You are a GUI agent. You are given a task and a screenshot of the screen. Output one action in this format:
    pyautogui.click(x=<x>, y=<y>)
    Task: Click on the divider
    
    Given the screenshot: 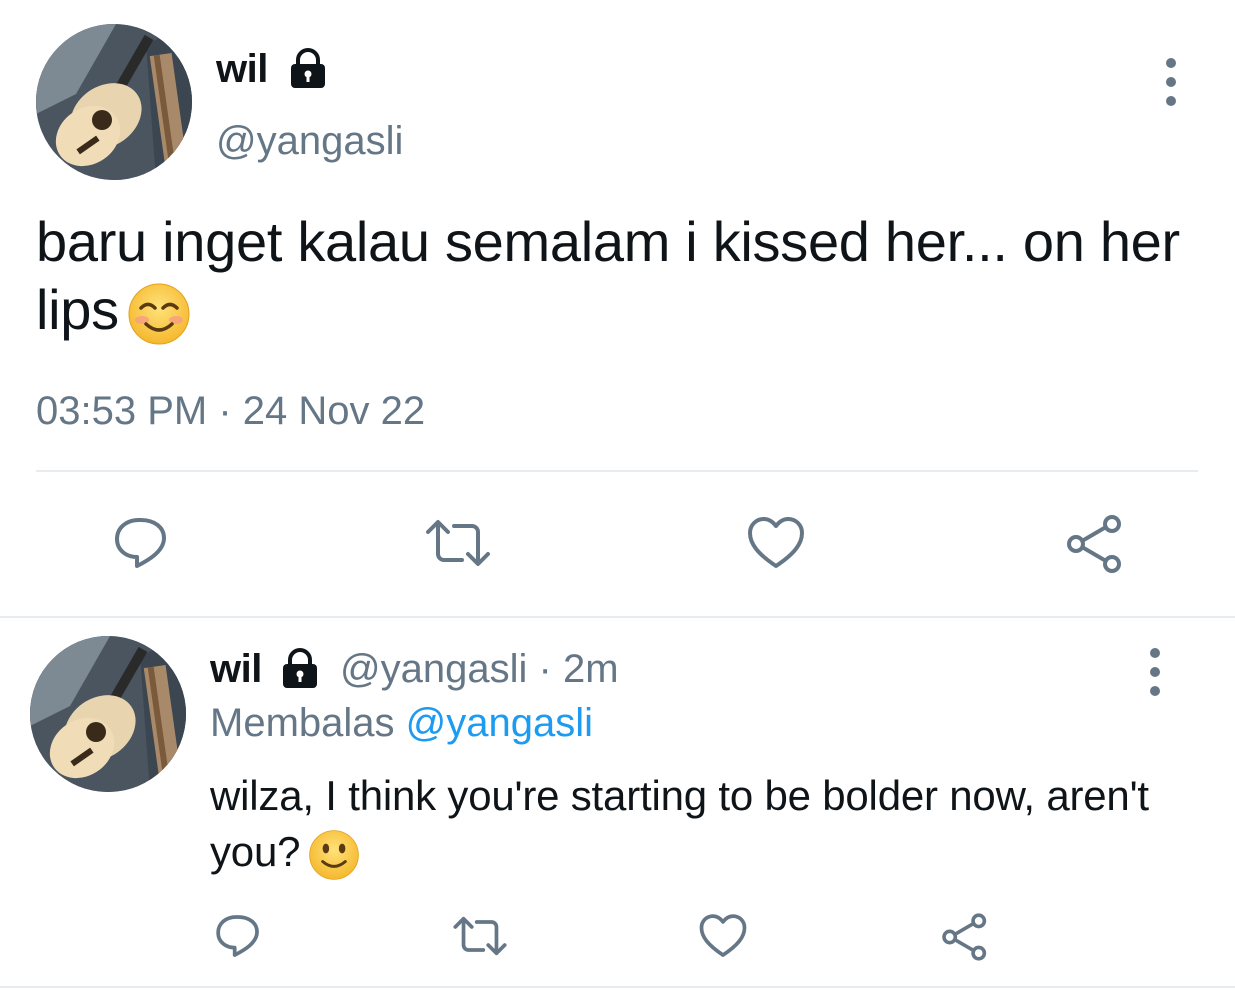 What is the action you would take?
    pyautogui.click(x=617, y=471)
    